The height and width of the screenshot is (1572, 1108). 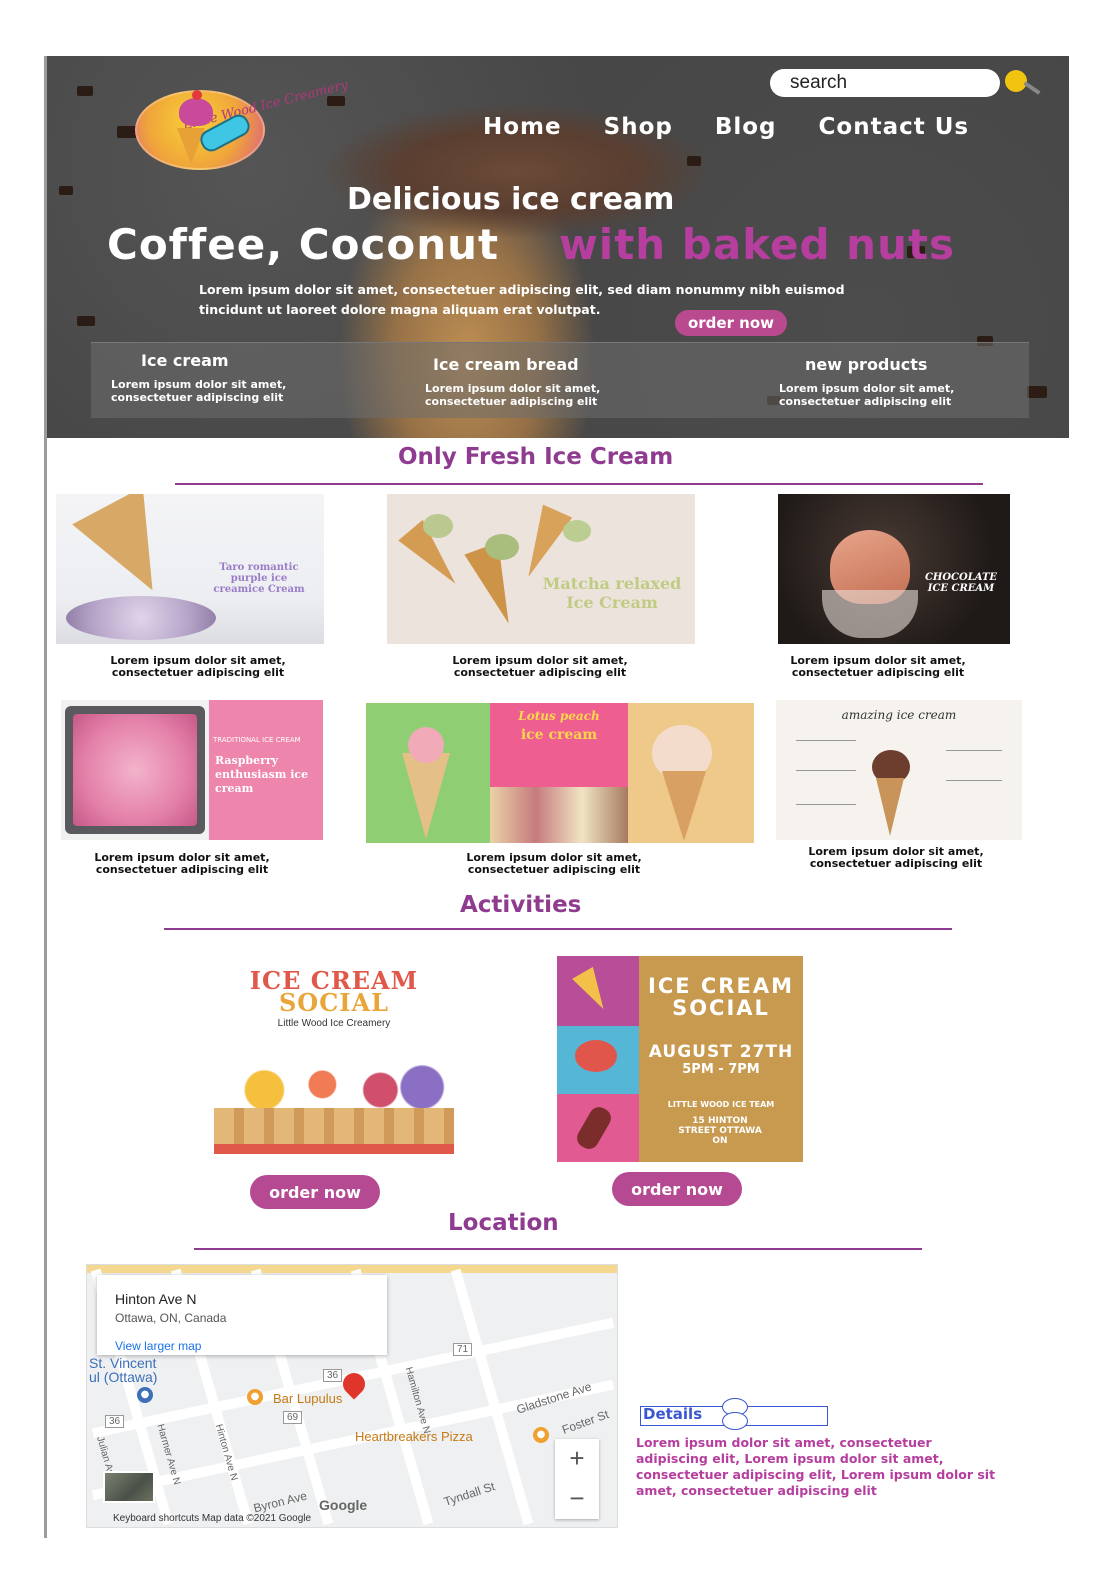 What do you see at coordinates (197, 95) in the screenshot?
I see `logo-cherry-shape` at bounding box center [197, 95].